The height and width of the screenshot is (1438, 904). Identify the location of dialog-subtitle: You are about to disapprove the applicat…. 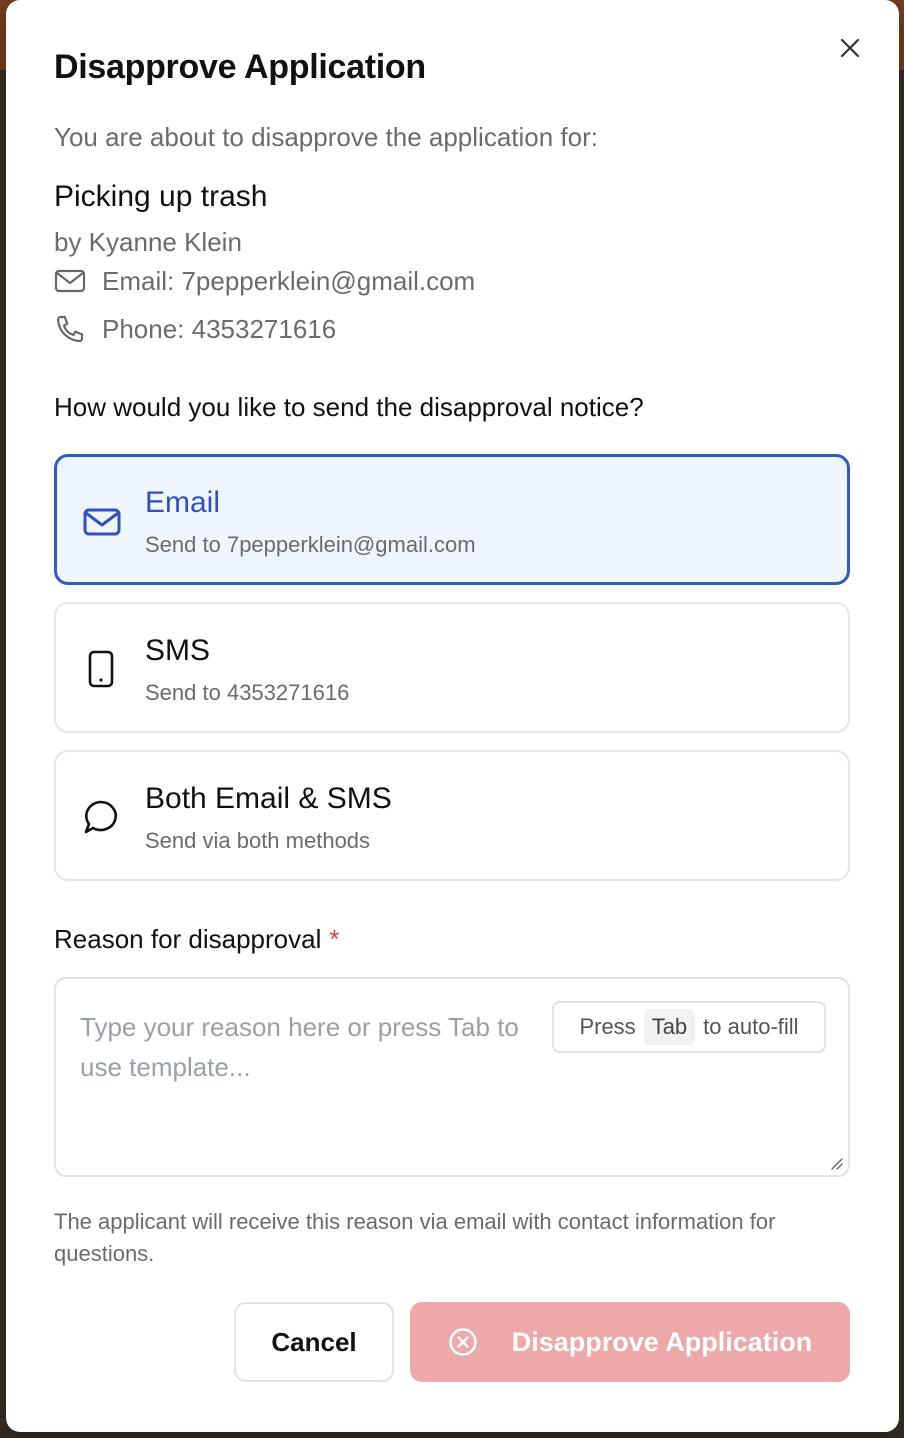
(326, 137).